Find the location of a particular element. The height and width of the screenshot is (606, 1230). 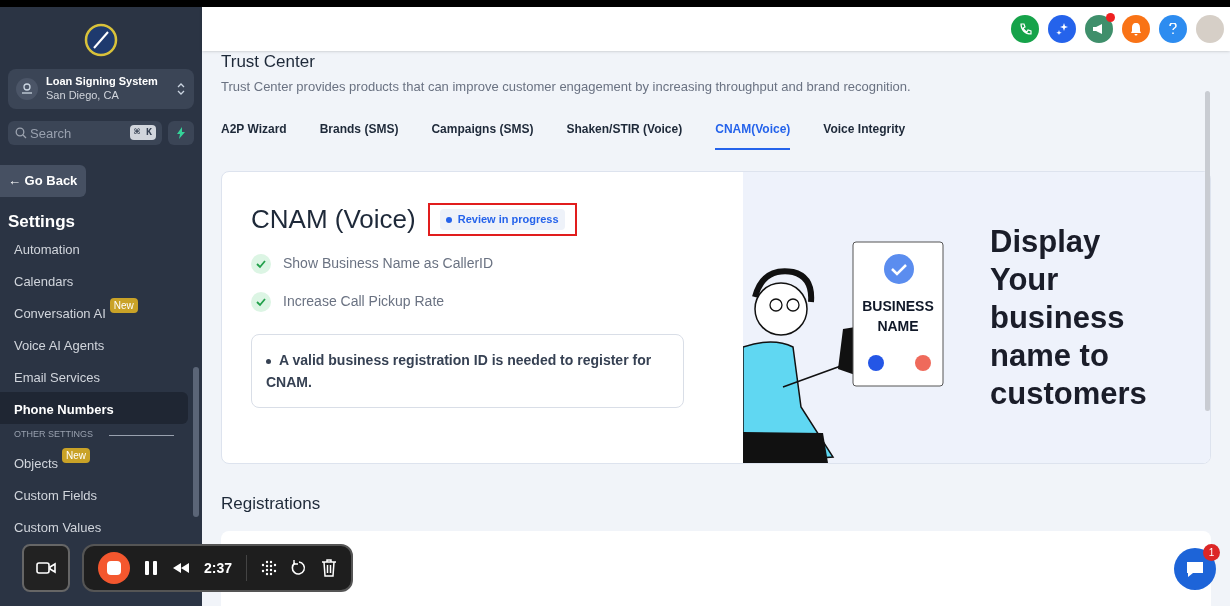

sidebar-item: Custom Values is located at coordinates (94, 526).